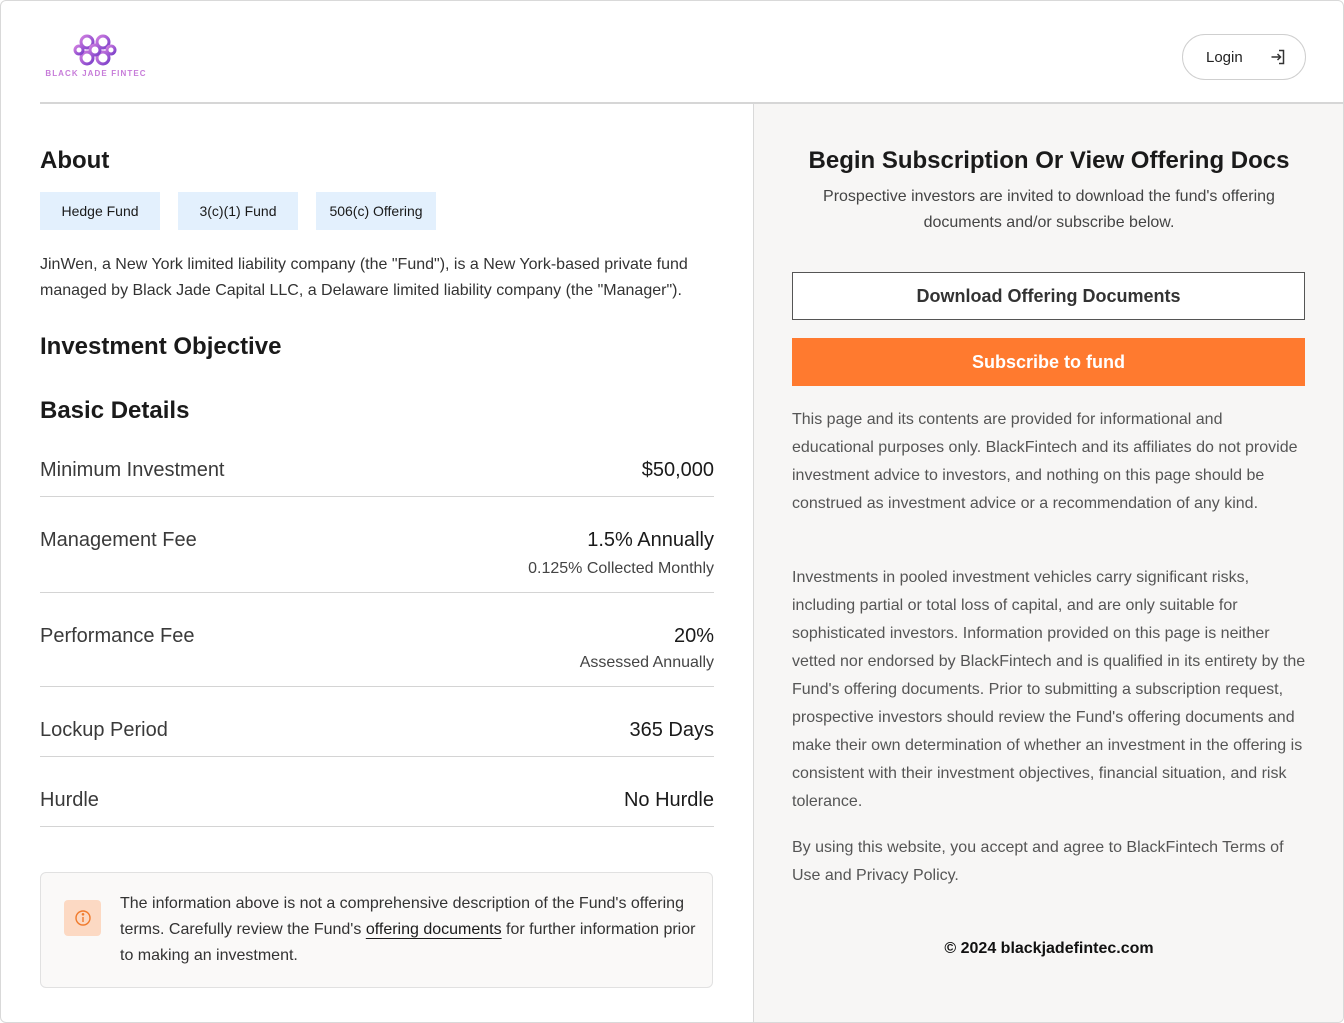  What do you see at coordinates (95, 50) in the screenshot?
I see `knot-logo-icon` at bounding box center [95, 50].